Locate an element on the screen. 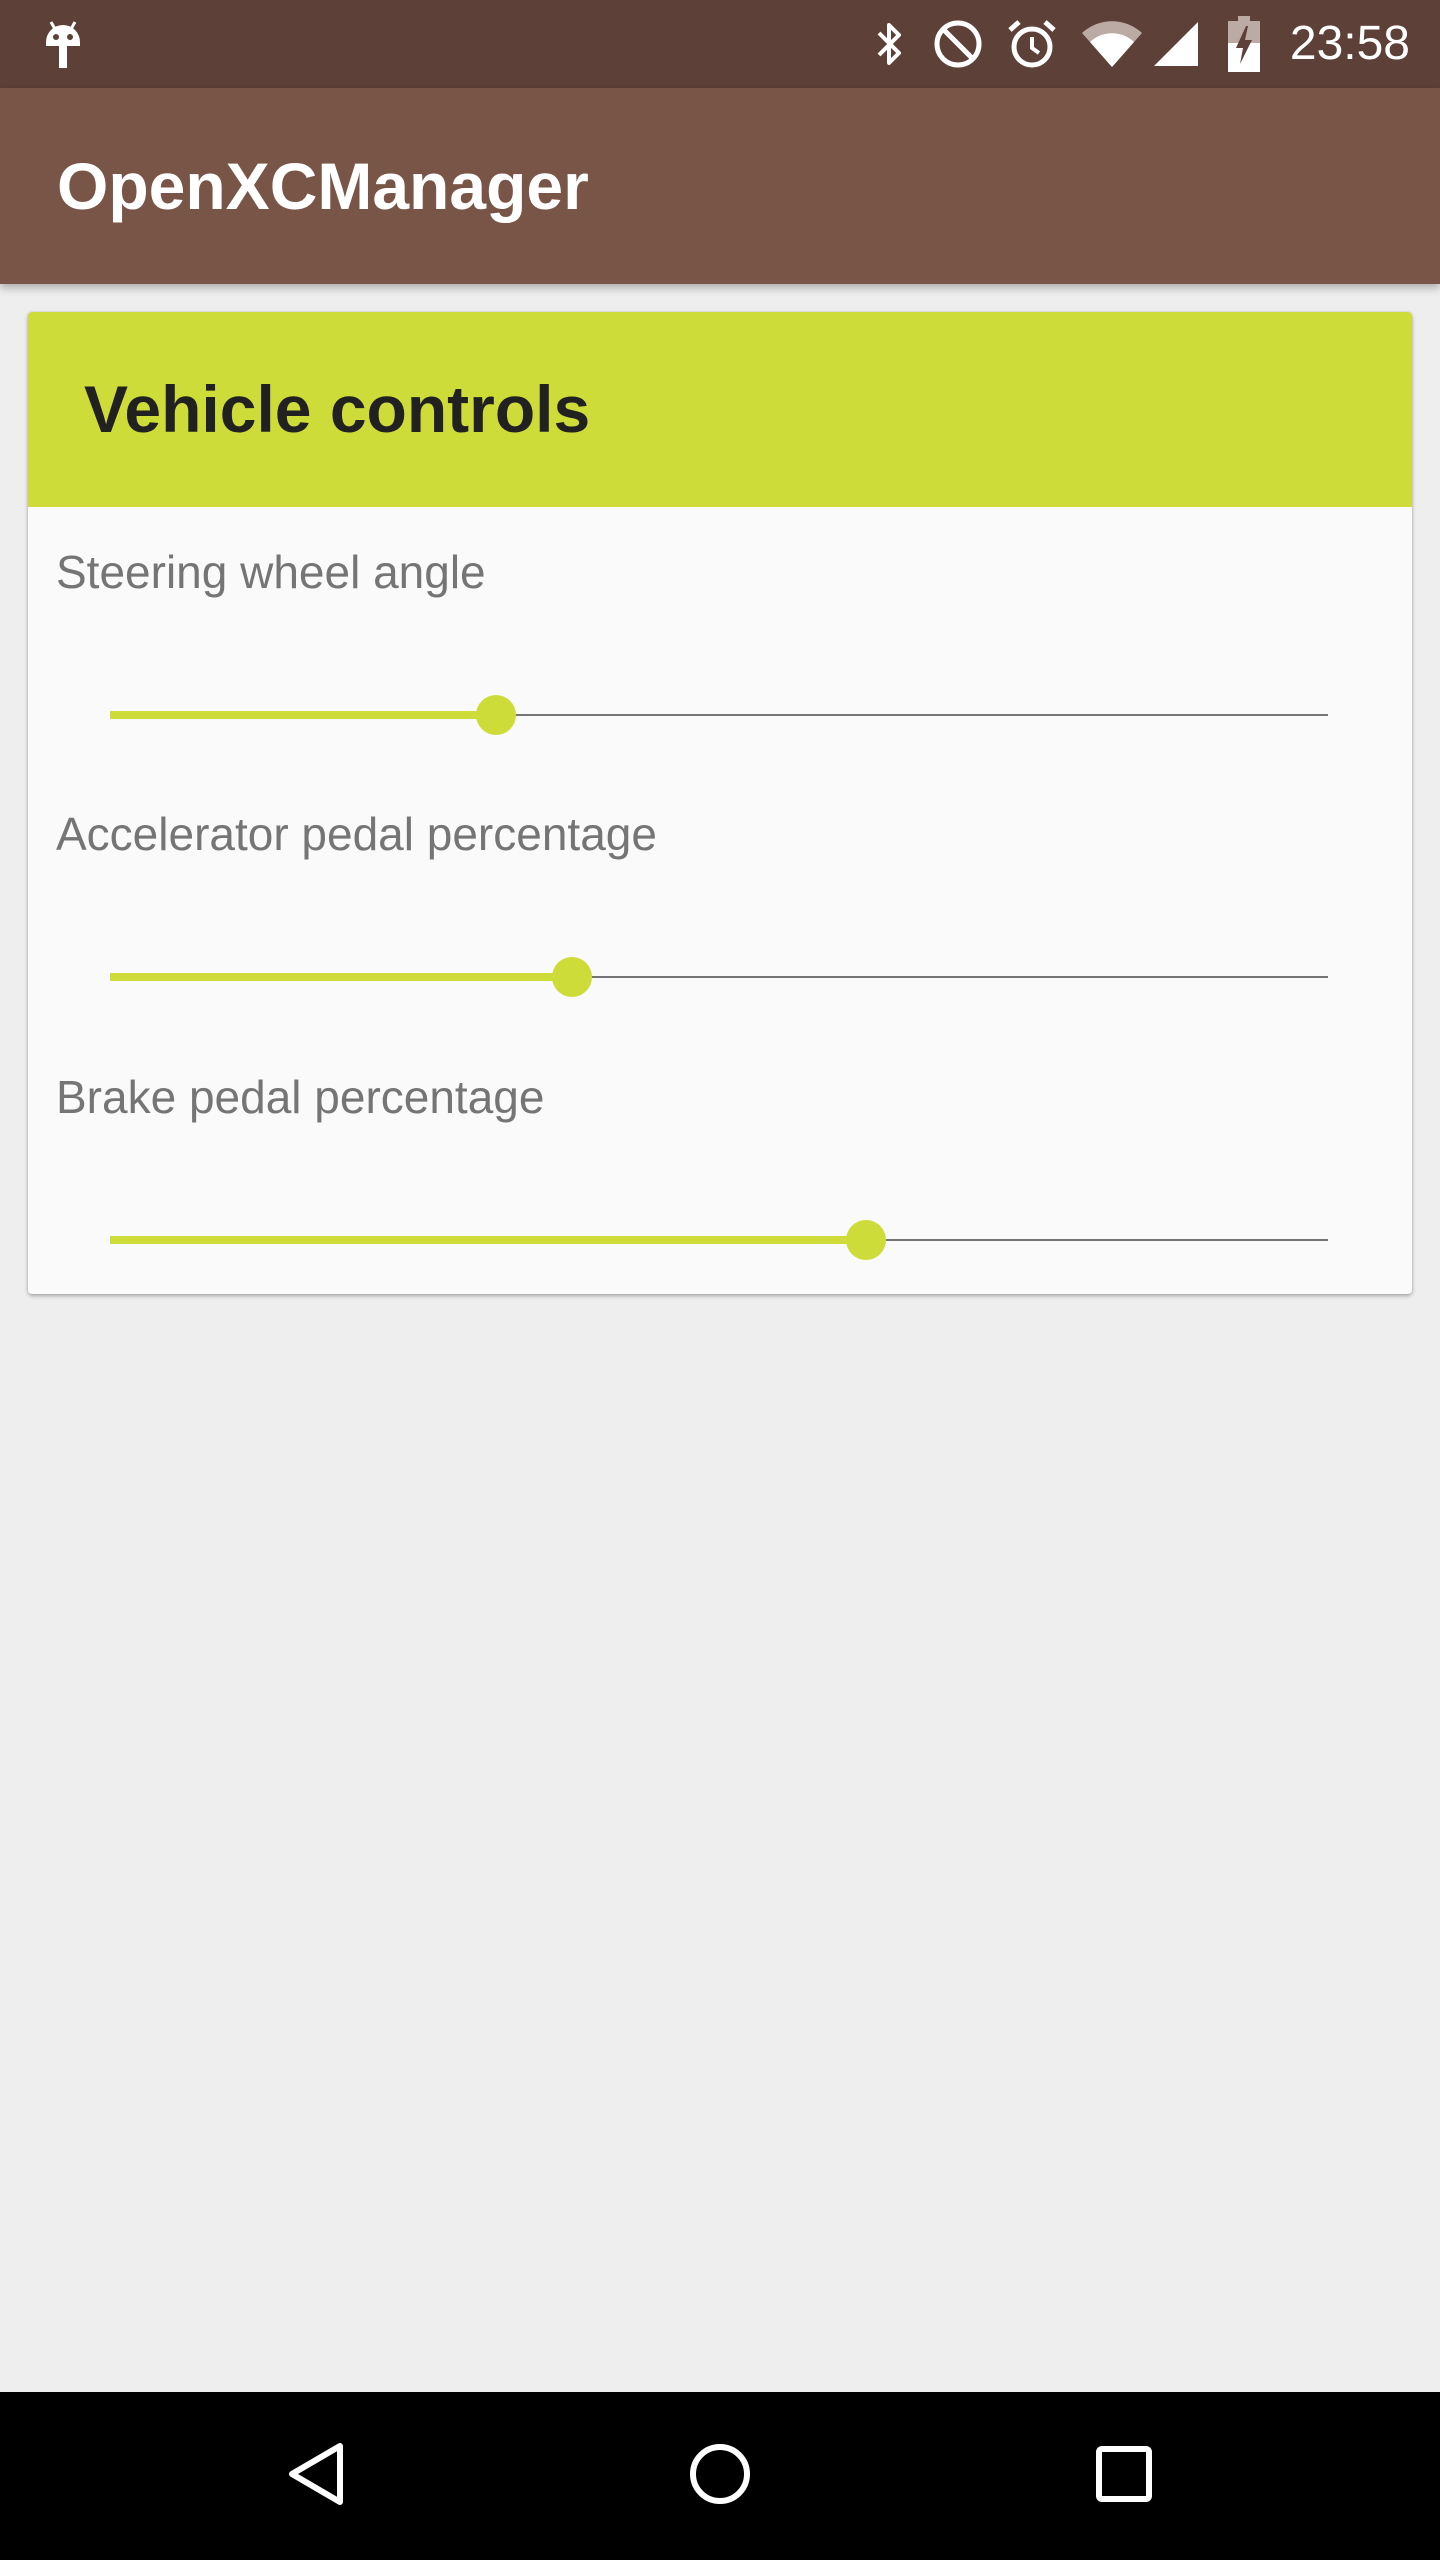 This screenshot has width=1440, height=2560. brake-pedal-percentage-label: Brake pedal percentage is located at coordinates (300, 1097).